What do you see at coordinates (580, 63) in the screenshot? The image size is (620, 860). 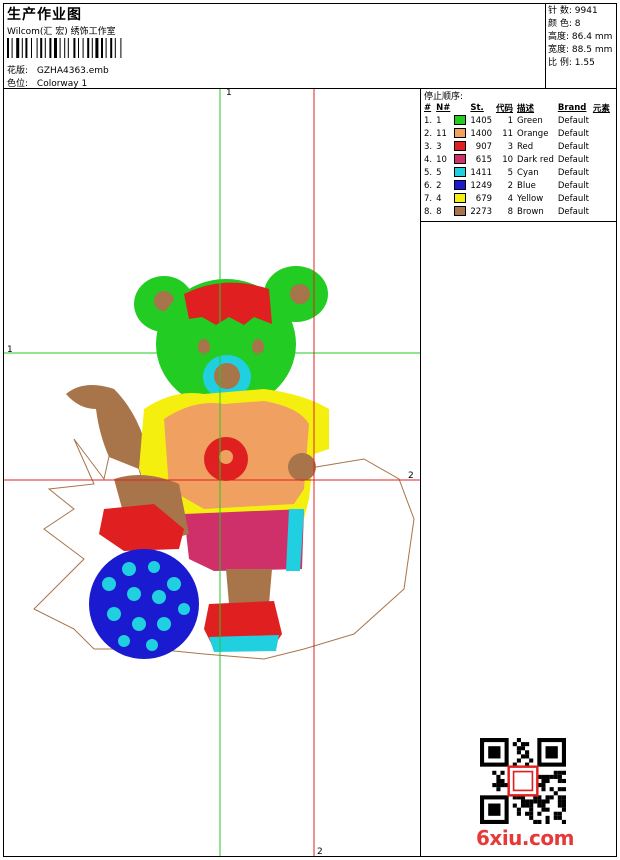 I see `stat-scale: 比 例: 1.55` at bounding box center [580, 63].